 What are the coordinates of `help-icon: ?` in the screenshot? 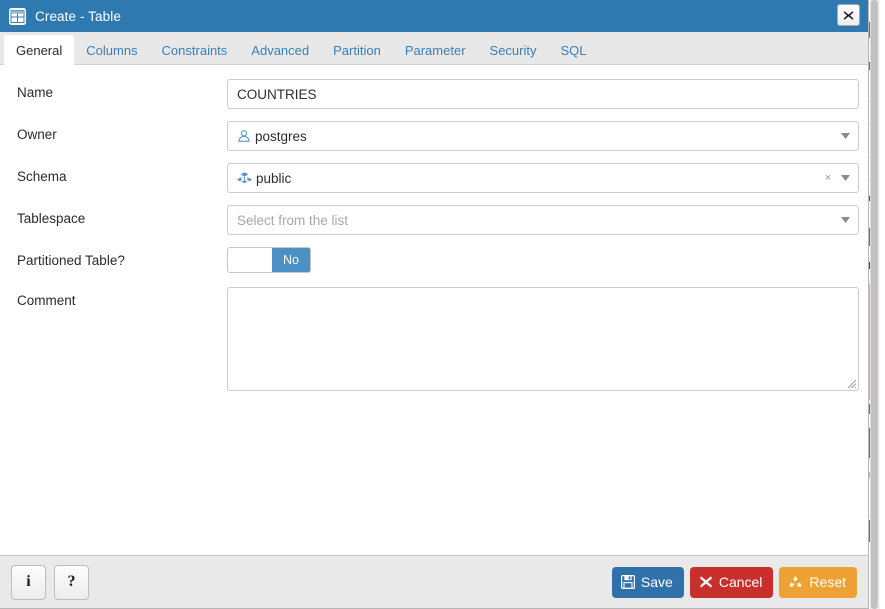 It's located at (71, 582).